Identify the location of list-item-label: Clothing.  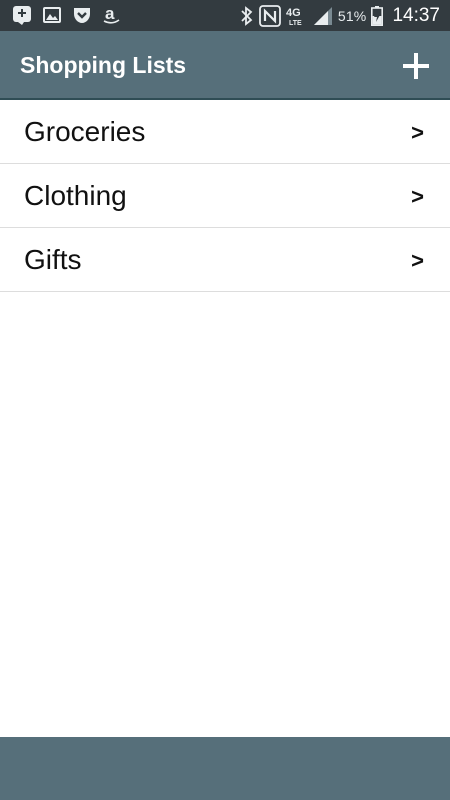
(75, 195).